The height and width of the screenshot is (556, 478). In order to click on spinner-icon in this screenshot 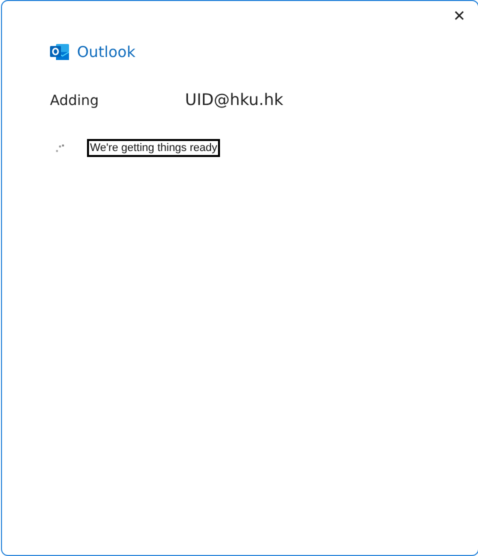, I will do `click(60, 148)`.